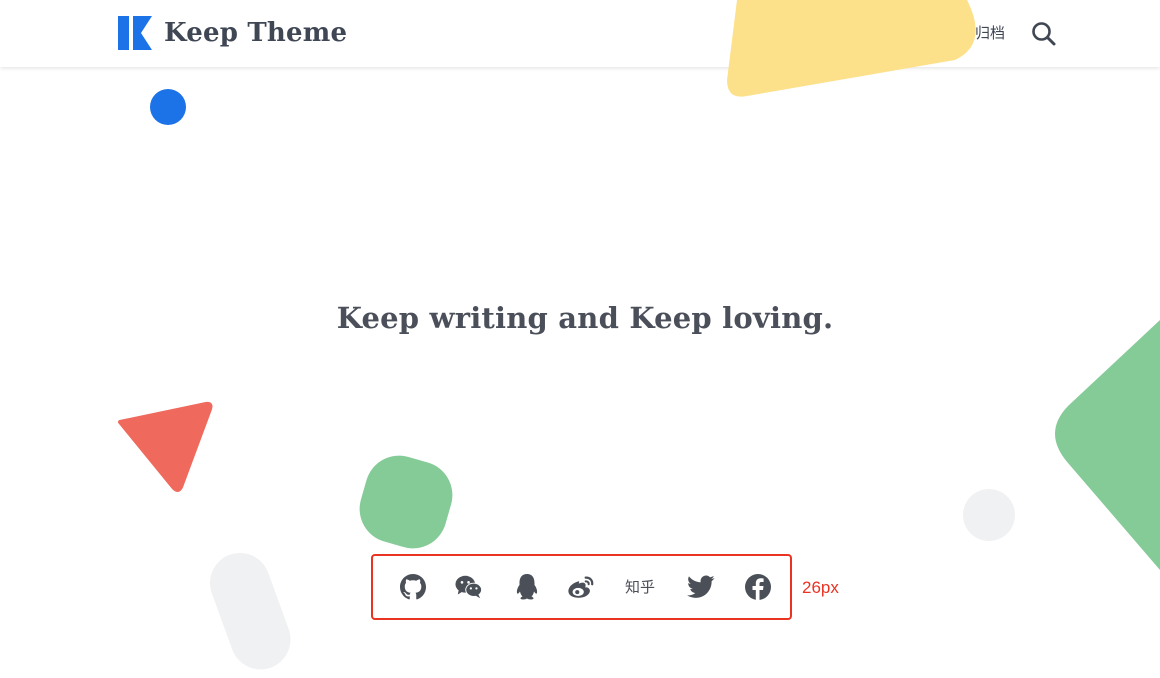 The width and height of the screenshot is (1160, 678). What do you see at coordinates (758, 587) in the screenshot?
I see `facebook-icon` at bounding box center [758, 587].